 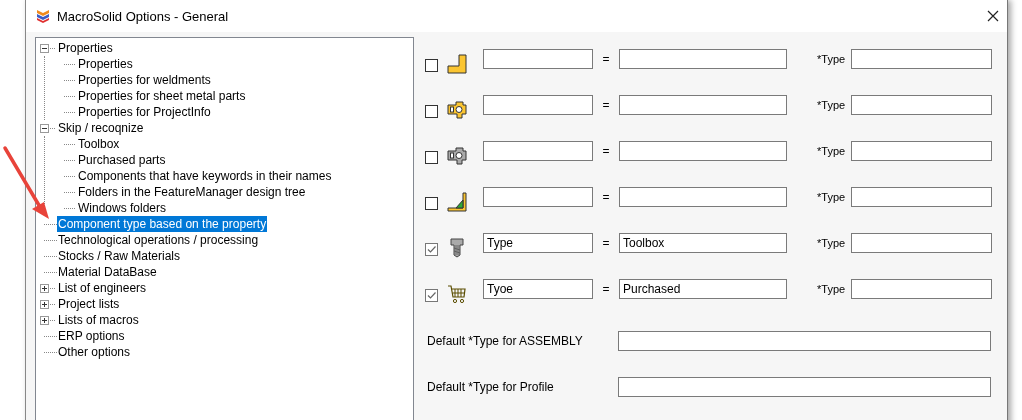 I want to click on tree-item: List of engineers, so click(x=102, y=288).